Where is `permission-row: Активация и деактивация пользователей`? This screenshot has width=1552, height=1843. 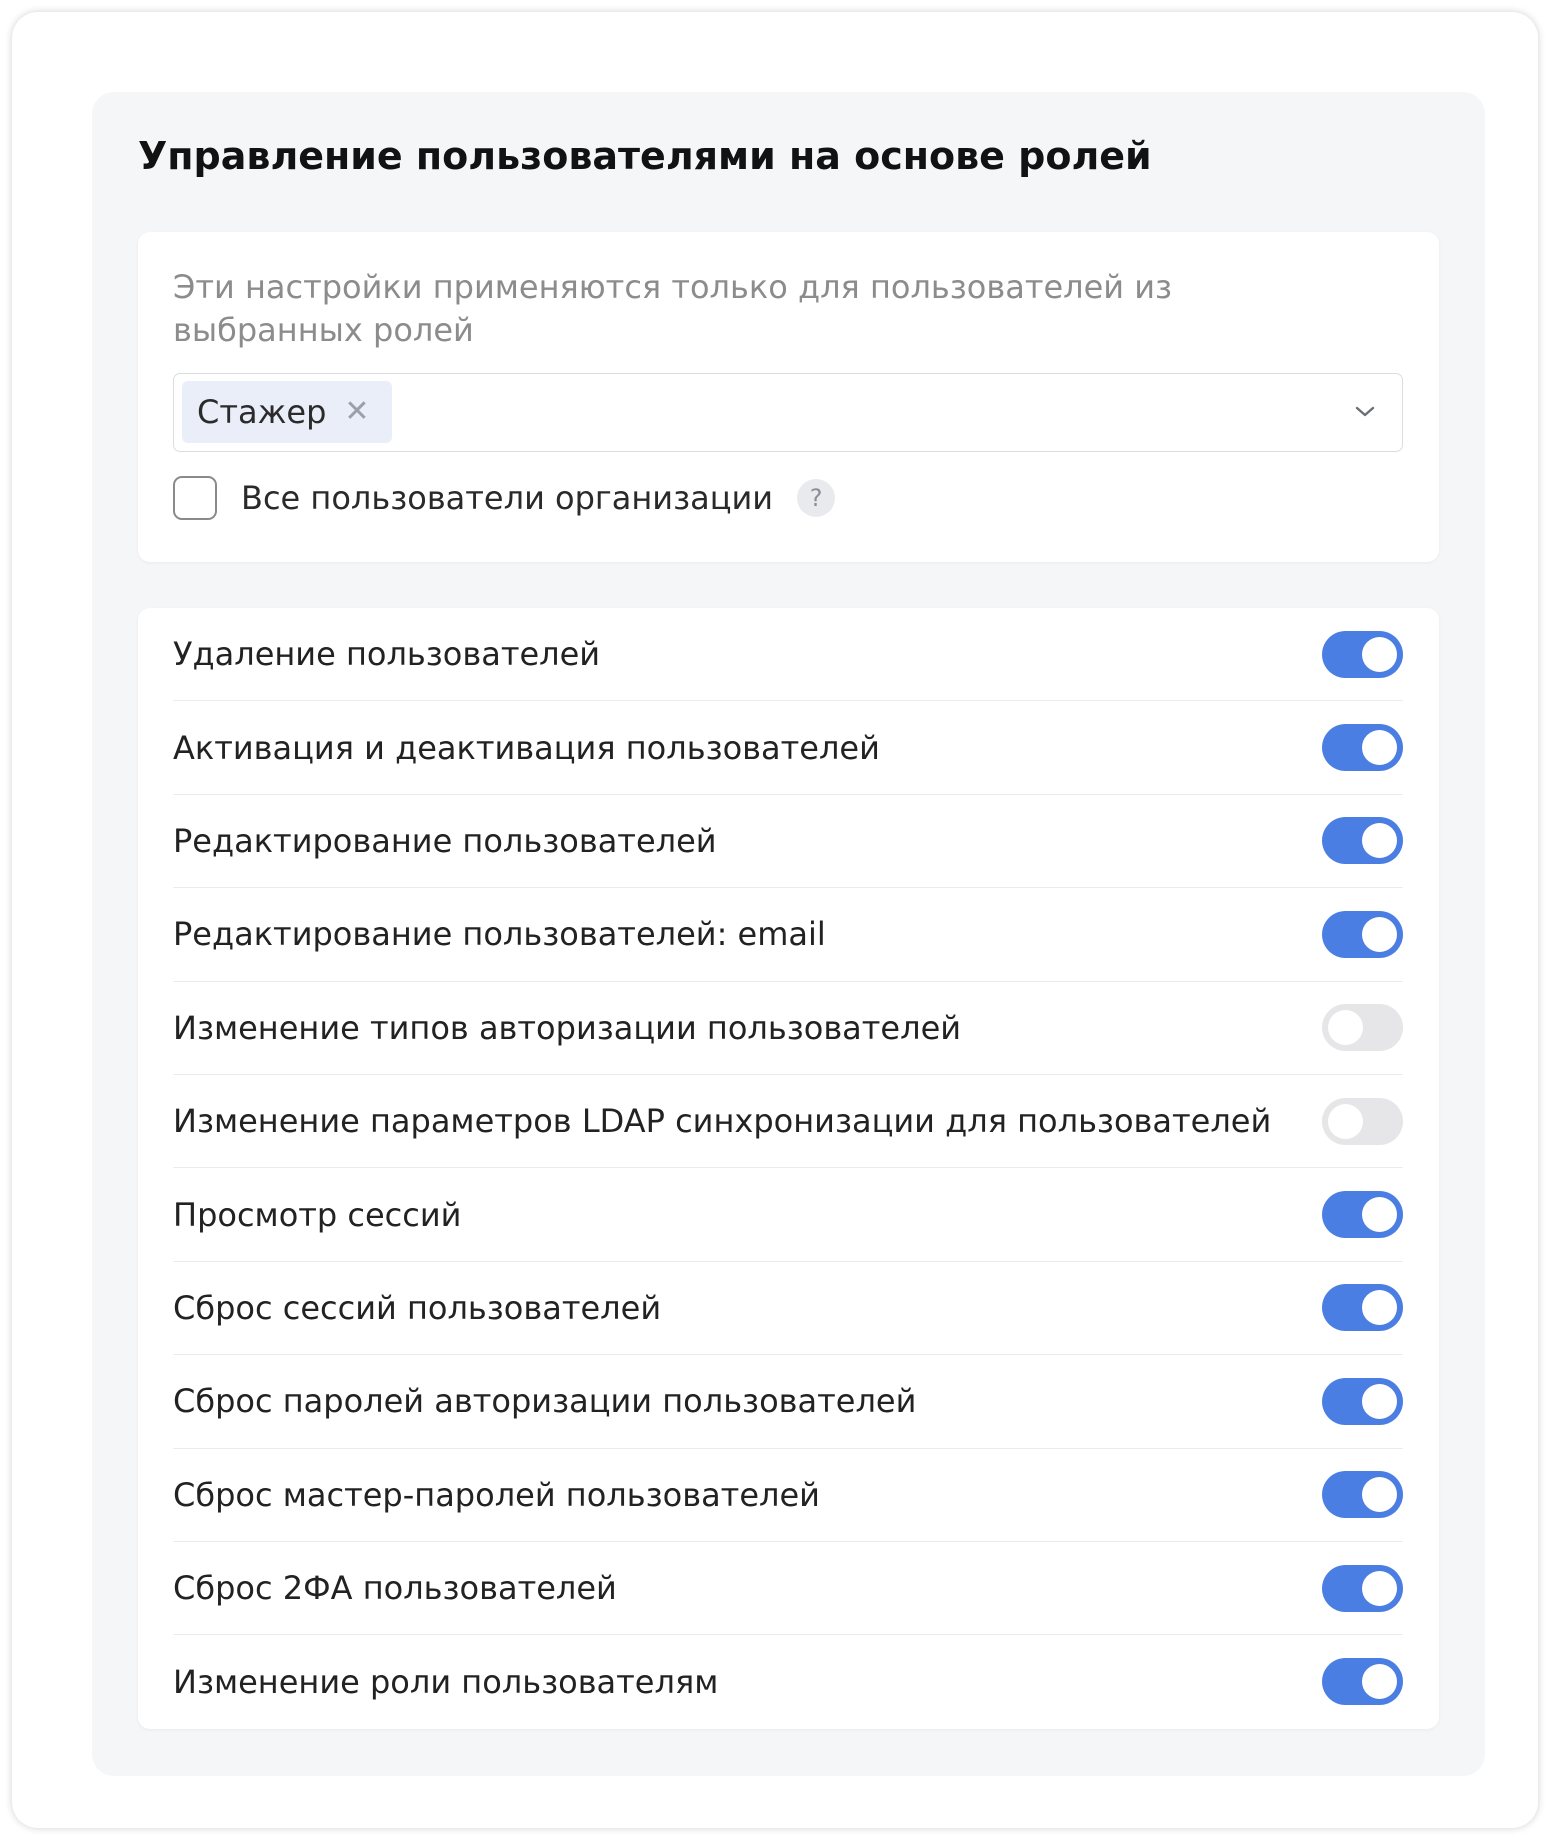 permission-row: Активация и деактивация пользователей is located at coordinates (788, 748).